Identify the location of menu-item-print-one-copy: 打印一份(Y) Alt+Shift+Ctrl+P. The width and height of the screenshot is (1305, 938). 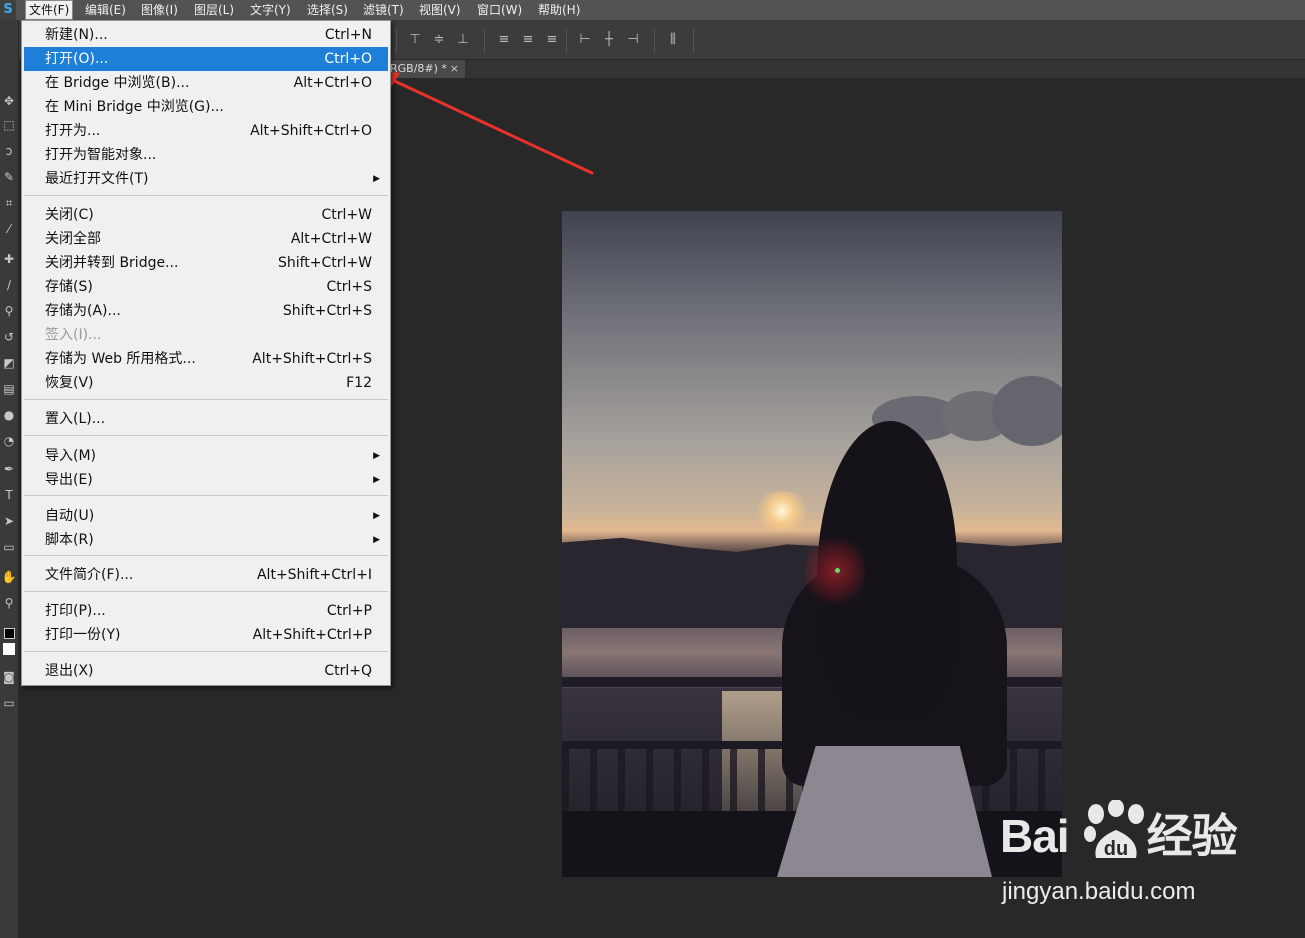
(206, 635).